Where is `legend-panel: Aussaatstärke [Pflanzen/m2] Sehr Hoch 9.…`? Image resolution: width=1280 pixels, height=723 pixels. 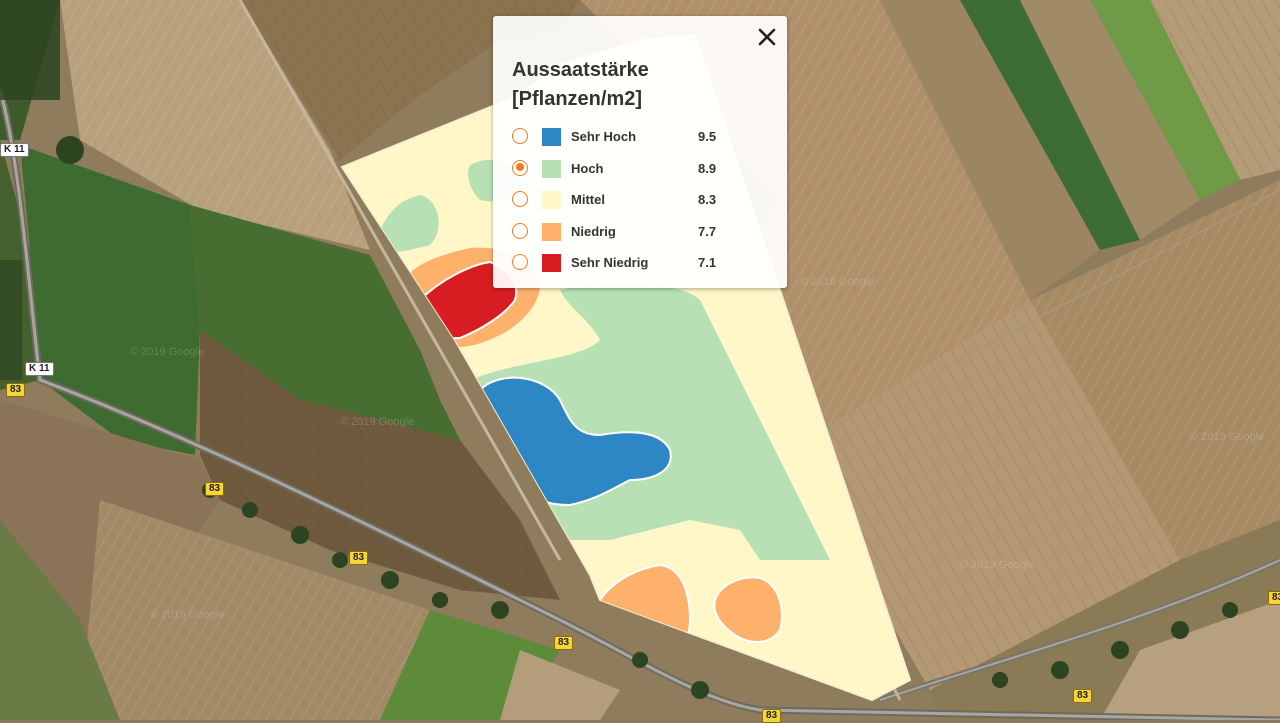
legend-panel: Aussaatstärke [Pflanzen/m2] Sehr Hoch 9.… is located at coordinates (640, 152).